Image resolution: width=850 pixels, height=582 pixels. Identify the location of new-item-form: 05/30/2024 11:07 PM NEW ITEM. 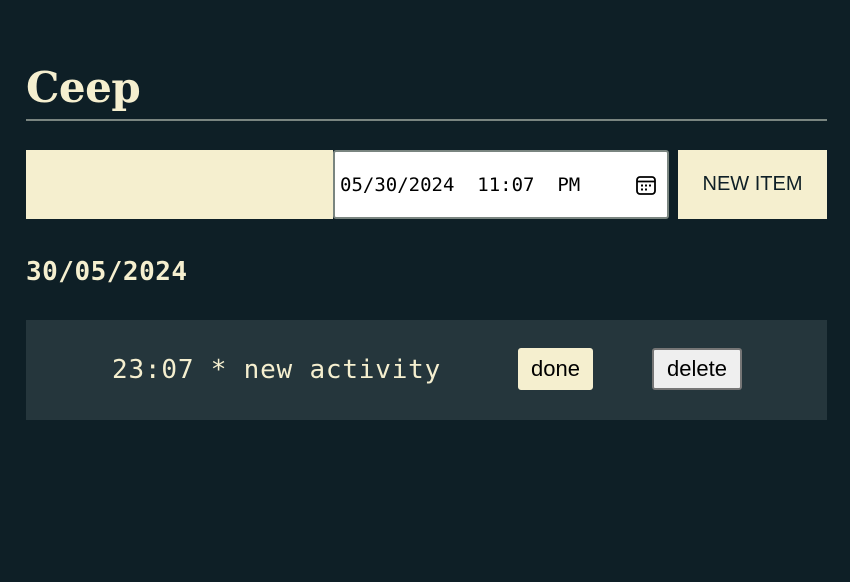
(426, 184).